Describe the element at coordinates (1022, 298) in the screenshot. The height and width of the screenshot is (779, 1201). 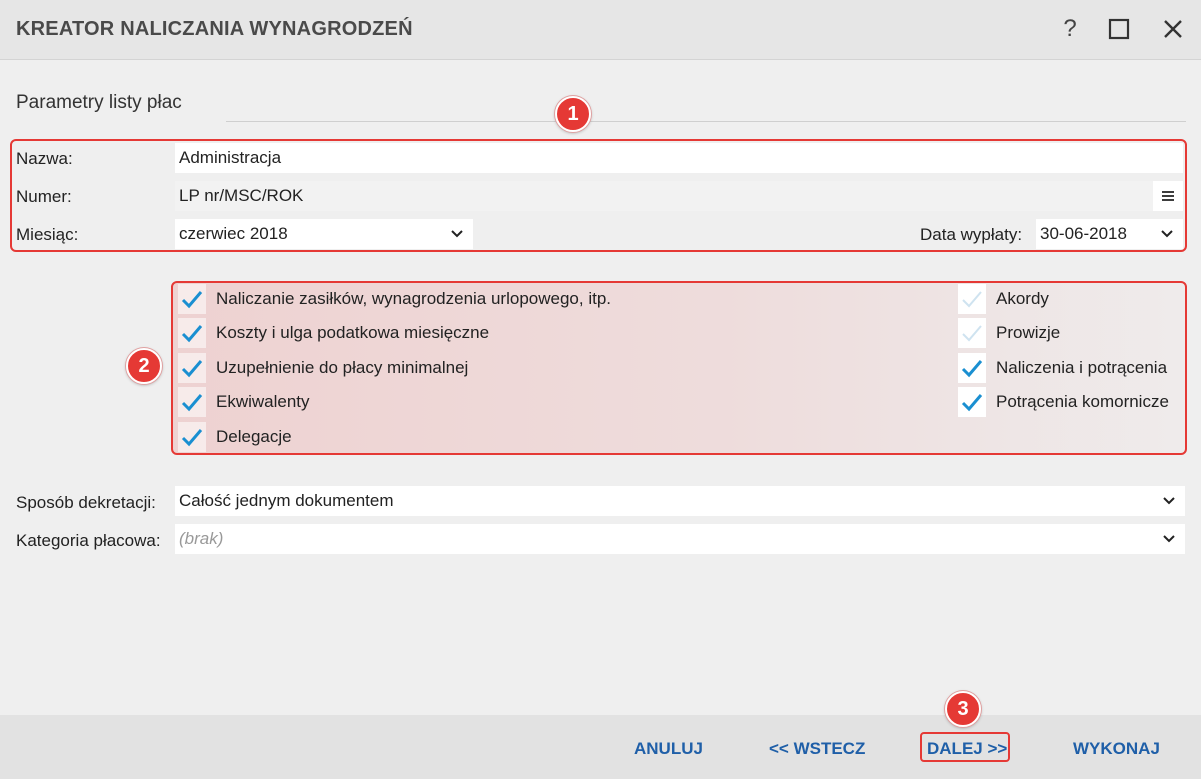
I see `option-label: Akordy` at that location.